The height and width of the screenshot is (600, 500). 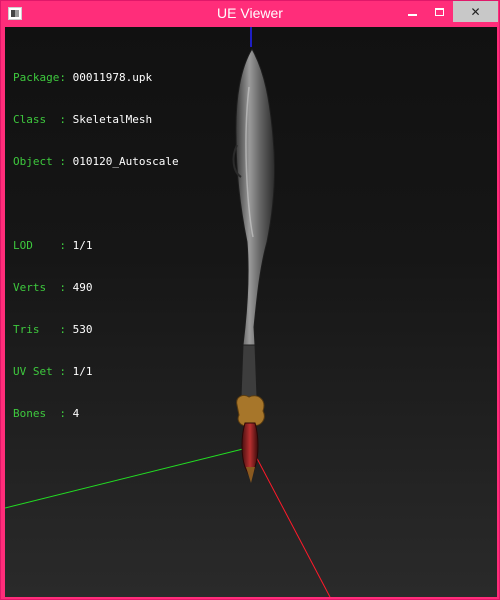 I want to click on info-uvset-row: UV Set : 1/1, so click(x=96, y=372).